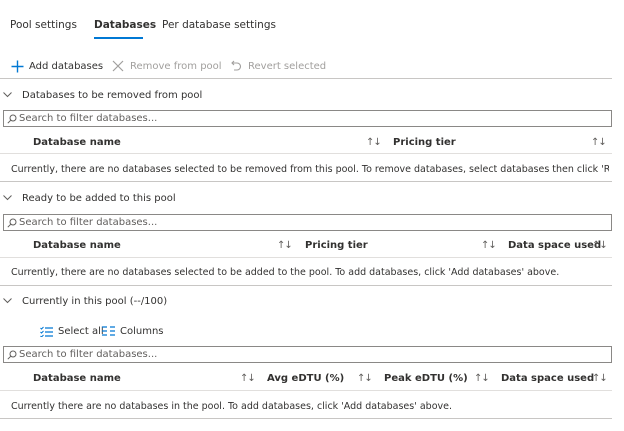  I want to click on column-header-peak-edtu: Peak eDTU (%), so click(426, 378).